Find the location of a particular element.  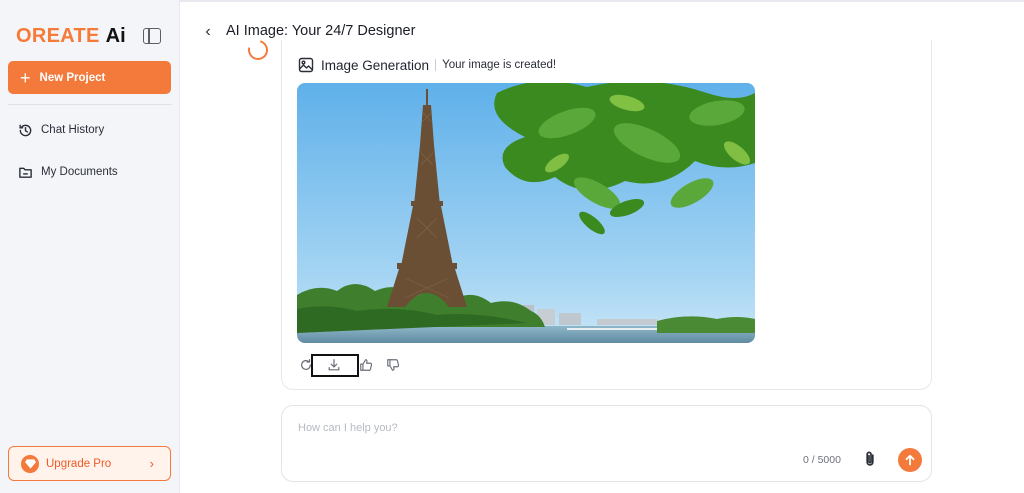

app-logo: OREATE Ai is located at coordinates (71, 36).